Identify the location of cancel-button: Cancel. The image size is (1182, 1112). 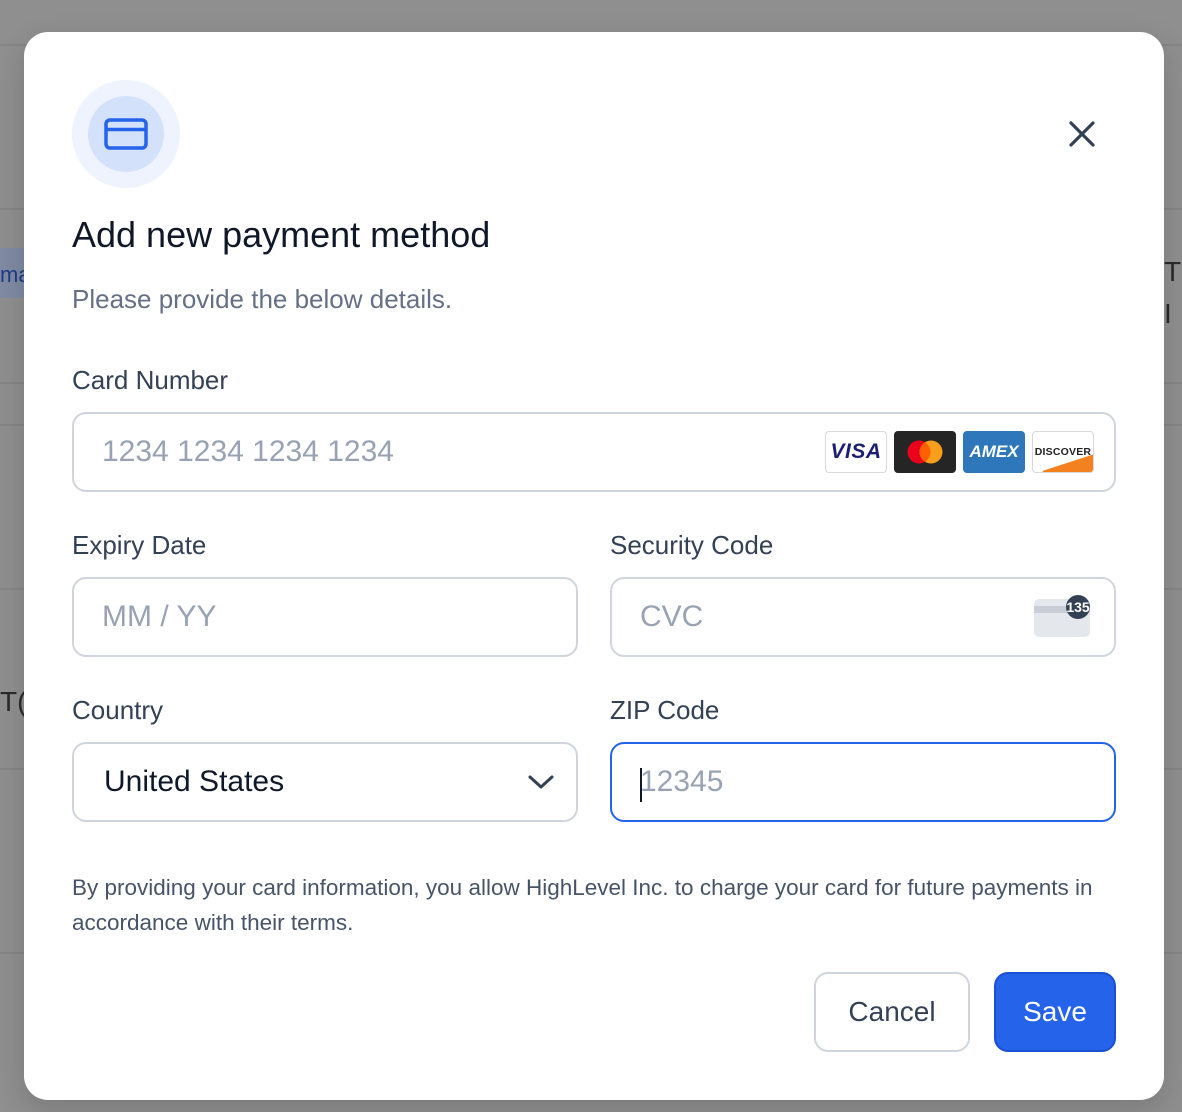
(892, 1012).